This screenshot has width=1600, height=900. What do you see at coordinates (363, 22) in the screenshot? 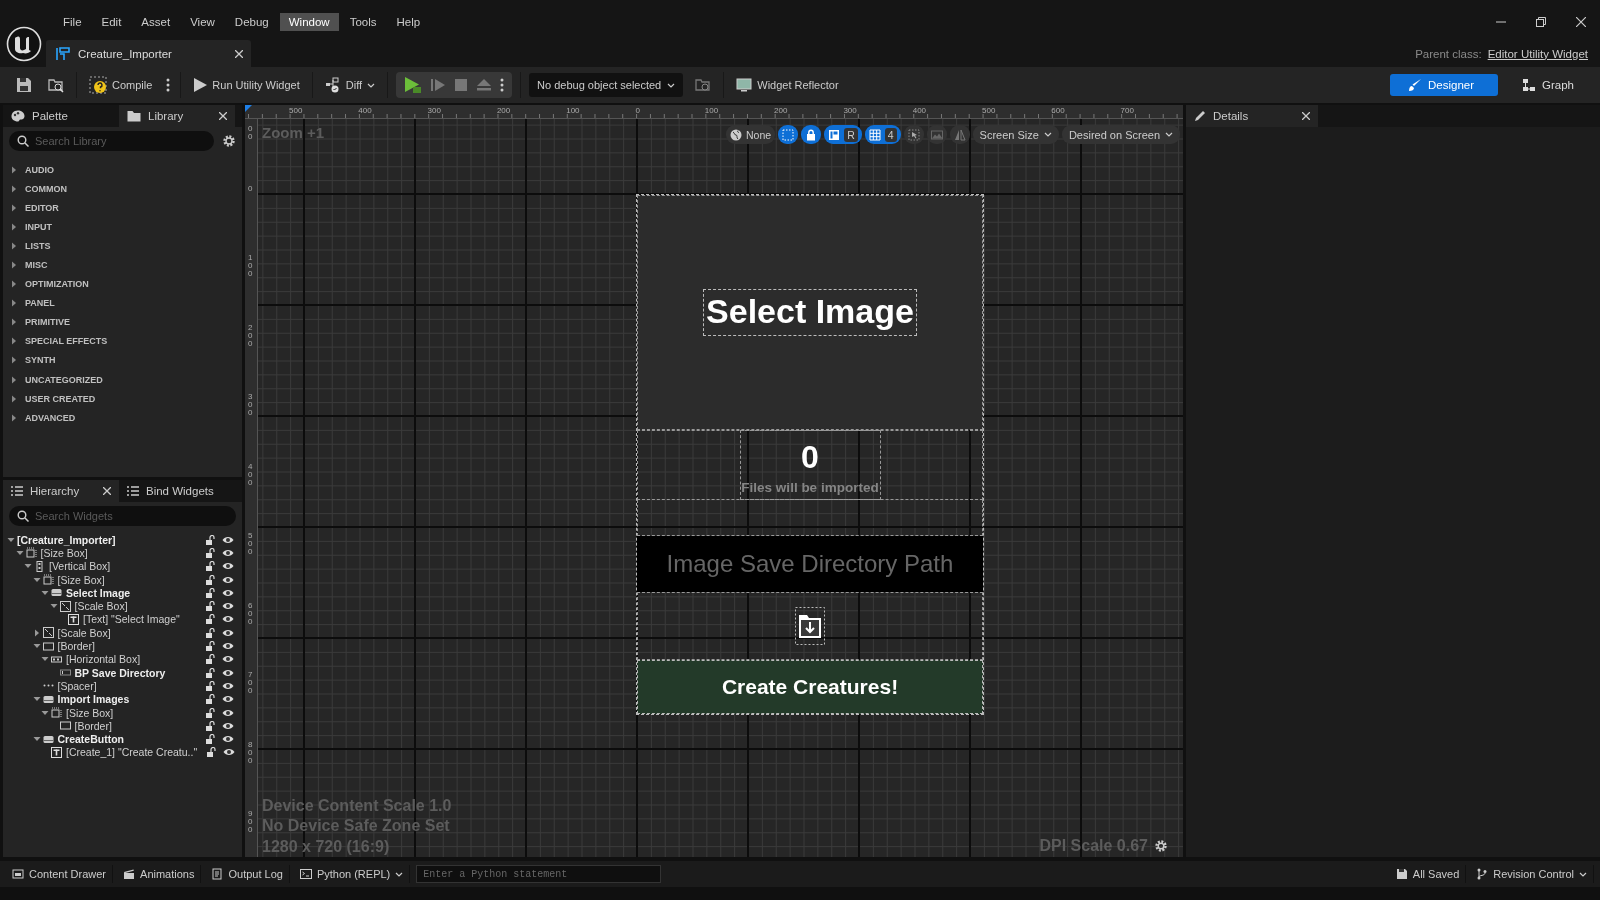
I see `menu-item: Tools` at bounding box center [363, 22].